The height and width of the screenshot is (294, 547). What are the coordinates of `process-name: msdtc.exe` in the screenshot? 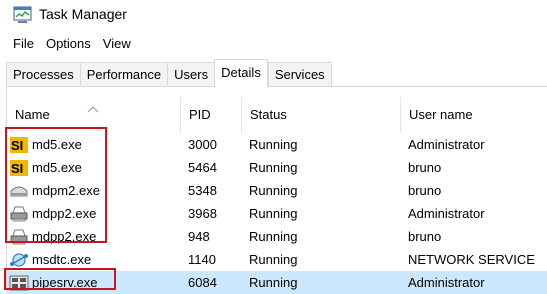 It's located at (62, 259).